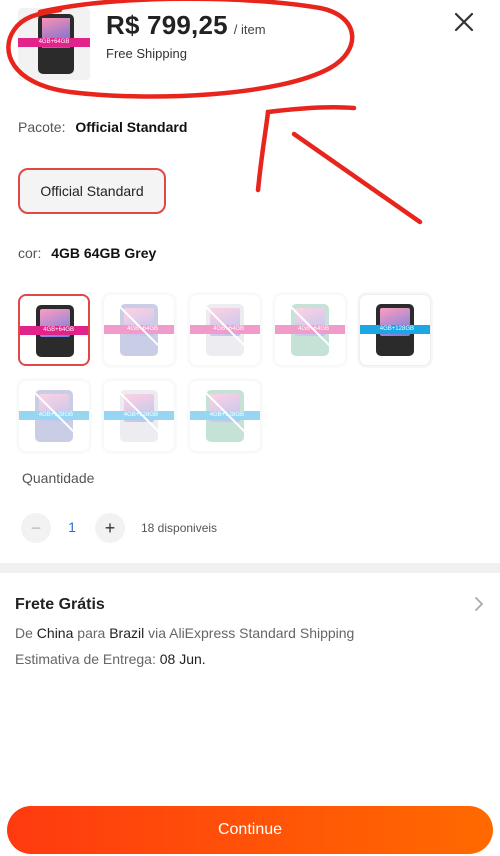  I want to click on chevron-right-icon, so click(479, 604).